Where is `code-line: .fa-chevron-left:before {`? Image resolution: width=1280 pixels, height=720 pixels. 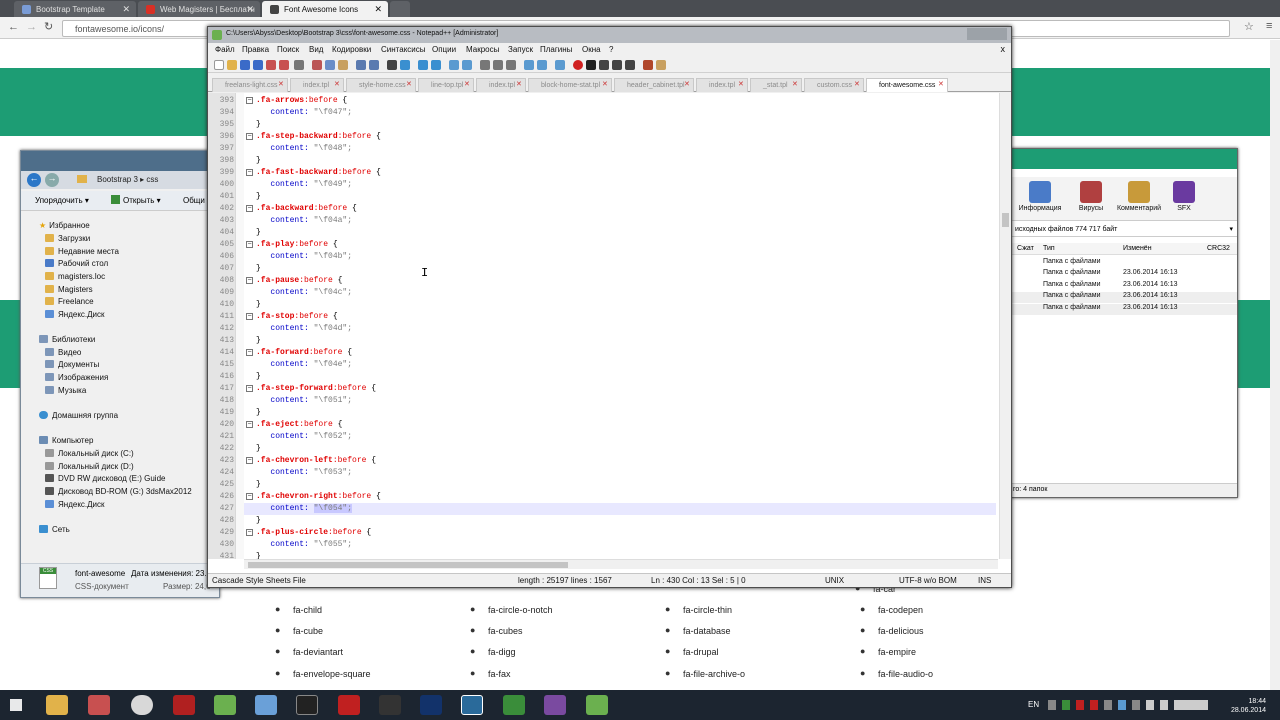
code-line: .fa-chevron-left:before { is located at coordinates (316, 460).